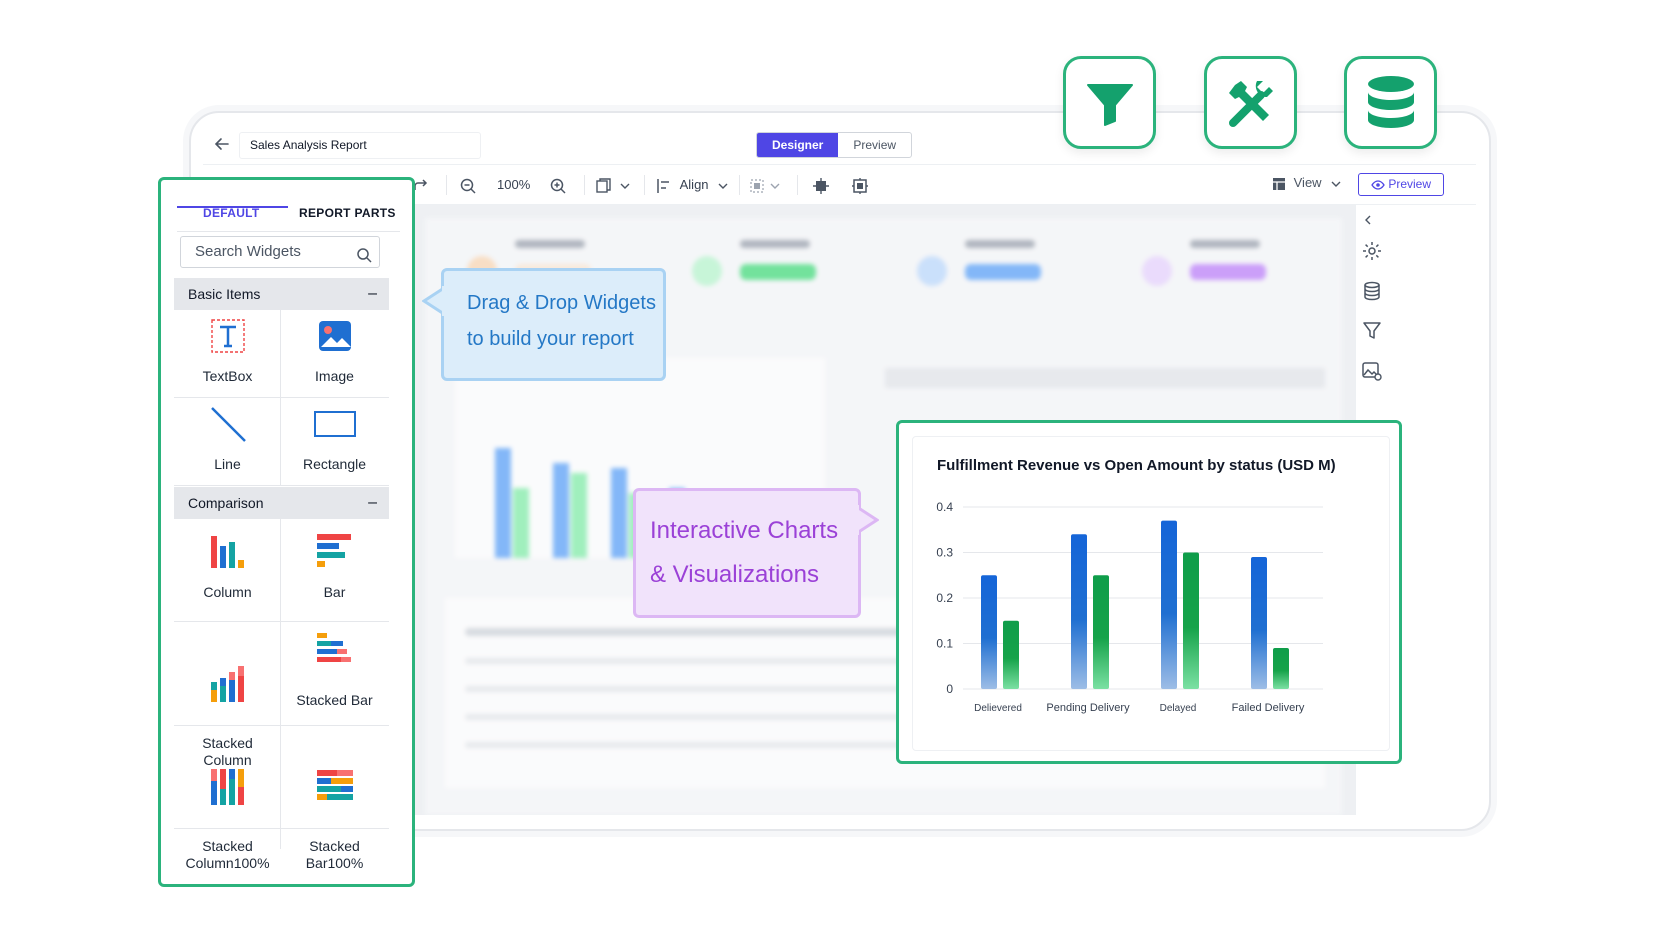 The height and width of the screenshot is (941, 1672). I want to click on bar-chart-icon, so click(334, 553).